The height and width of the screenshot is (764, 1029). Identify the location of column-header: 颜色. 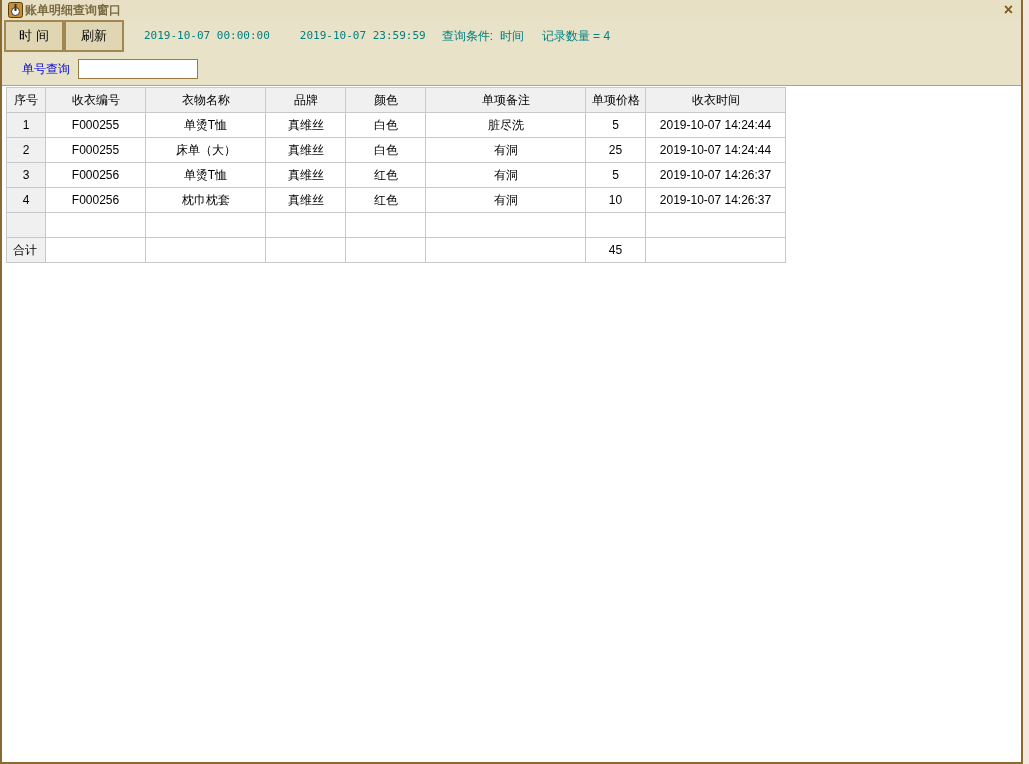
(385, 100).